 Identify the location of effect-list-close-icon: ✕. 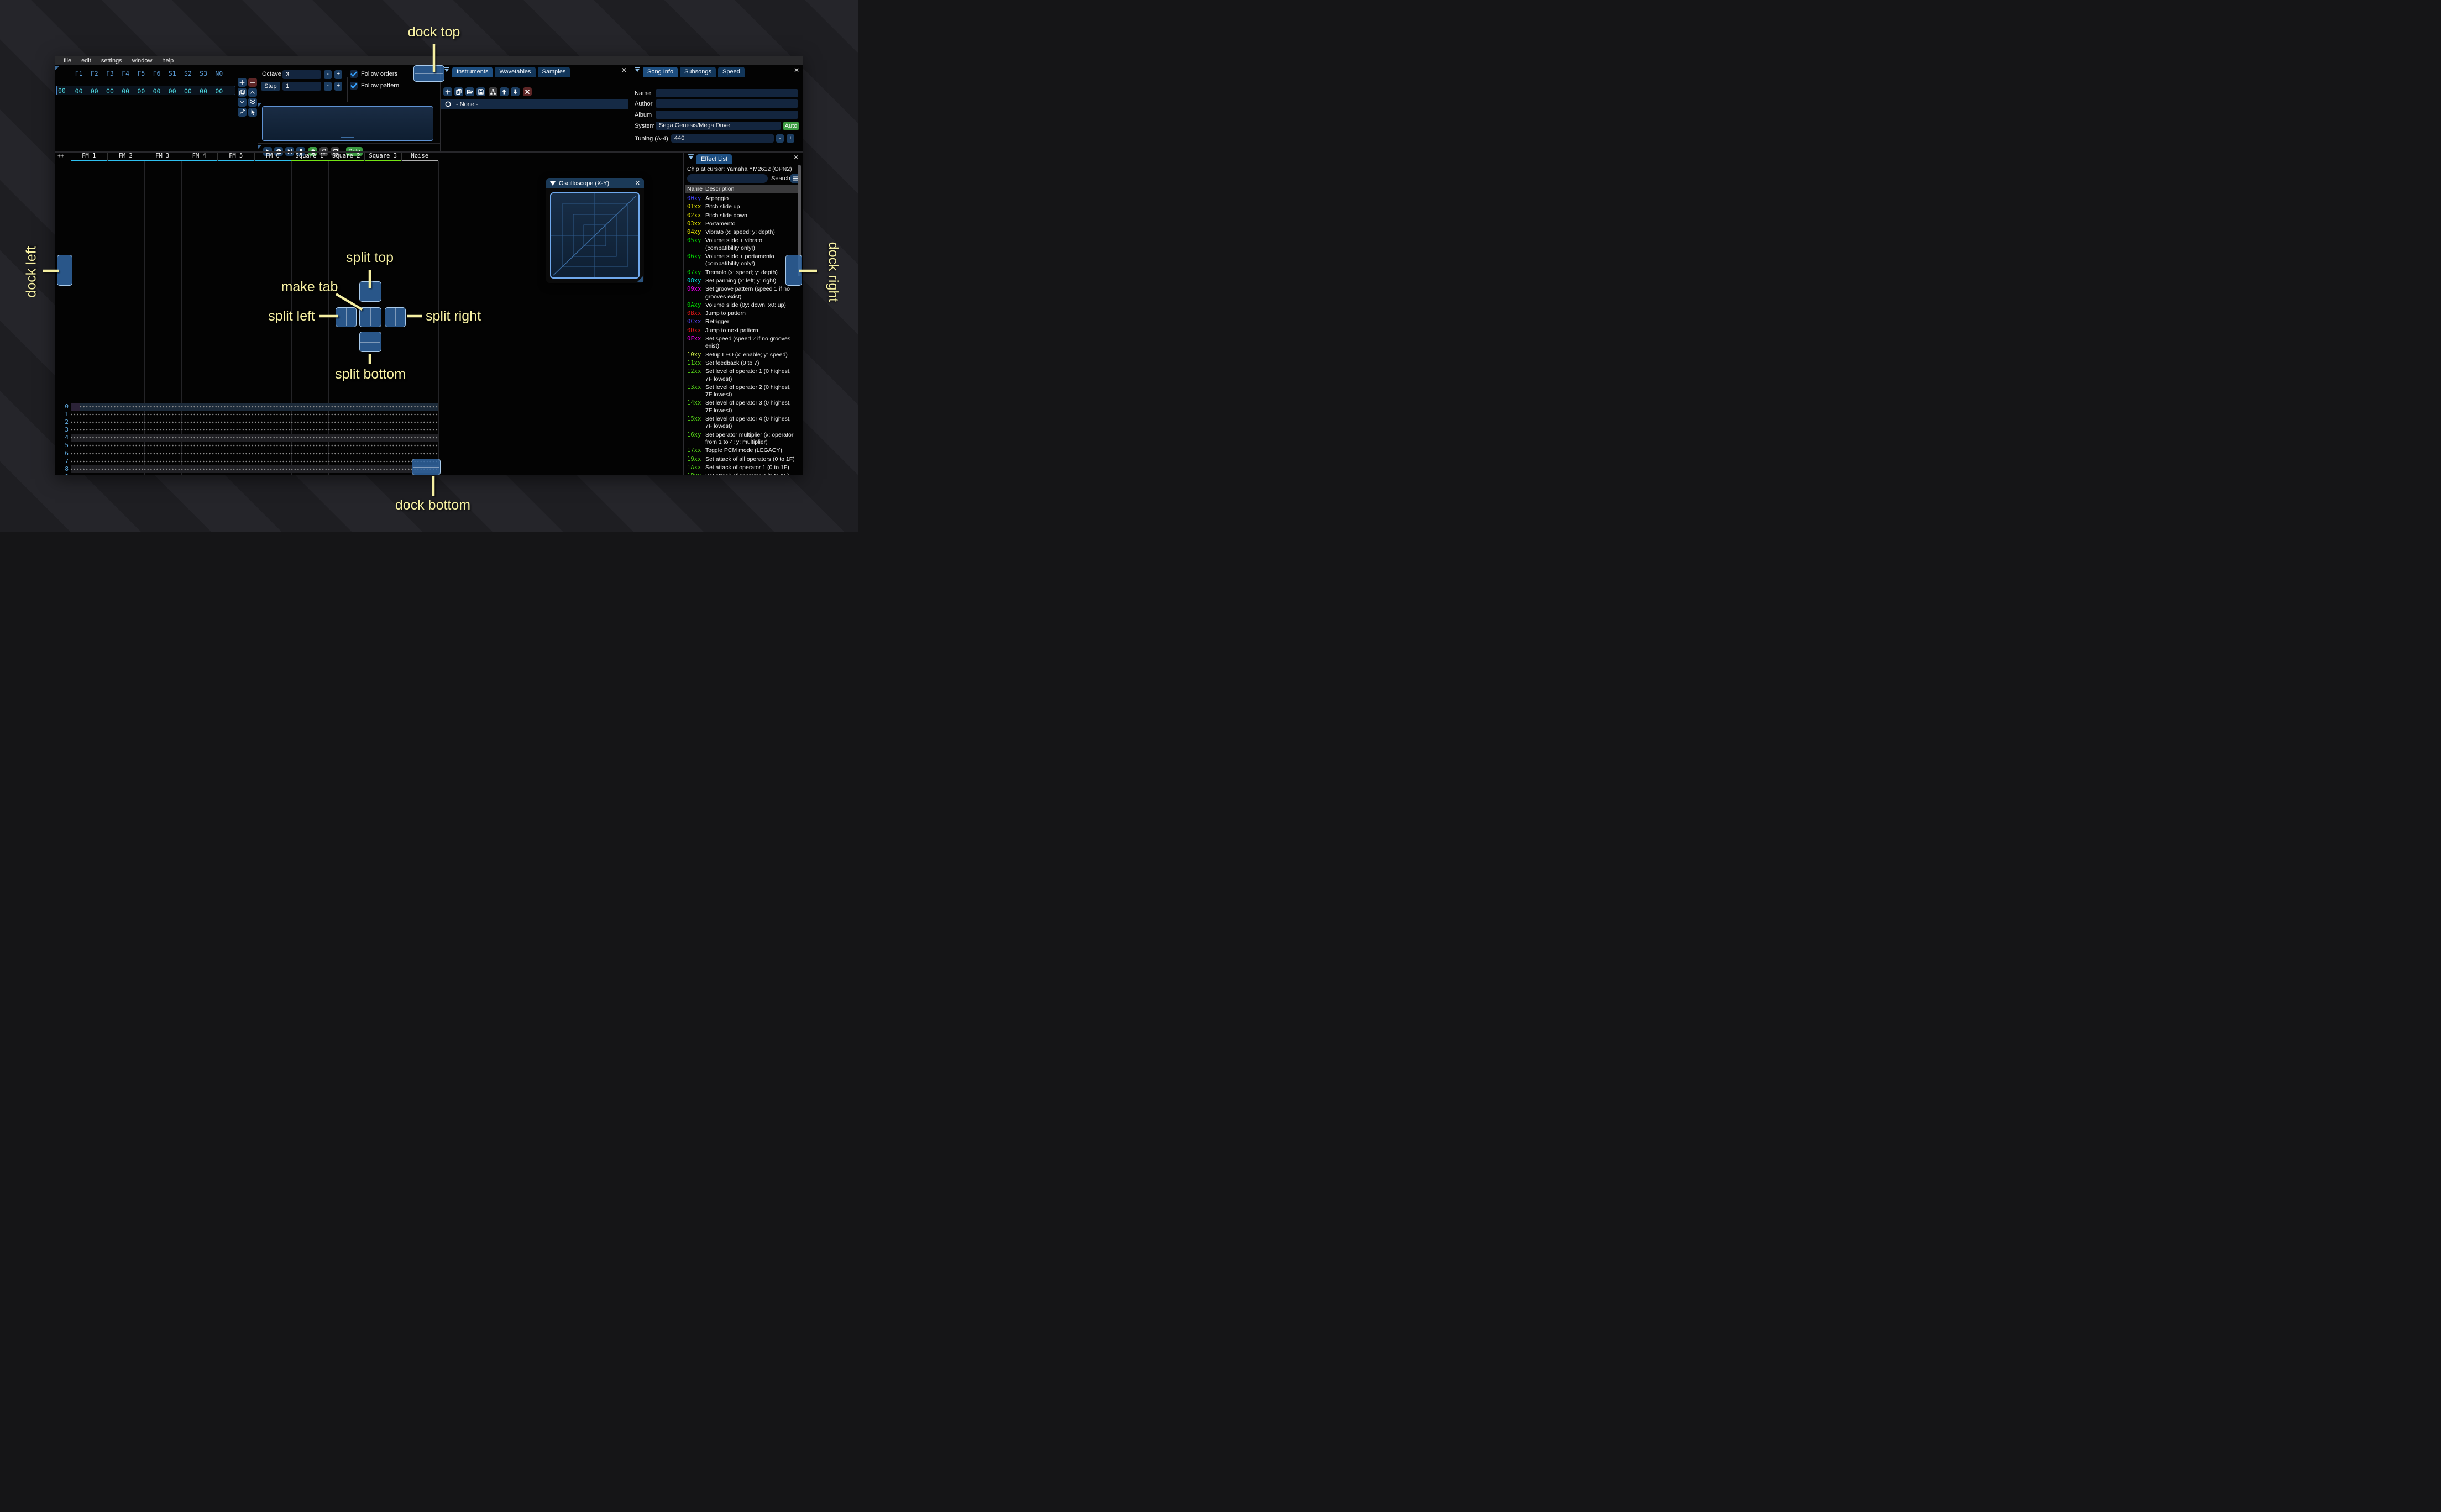
(796, 158).